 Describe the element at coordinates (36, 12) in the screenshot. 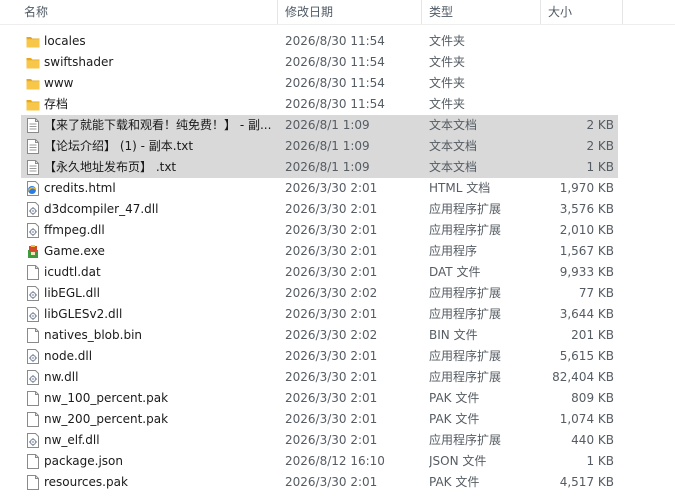

I see `column-name-header: 名称` at that location.